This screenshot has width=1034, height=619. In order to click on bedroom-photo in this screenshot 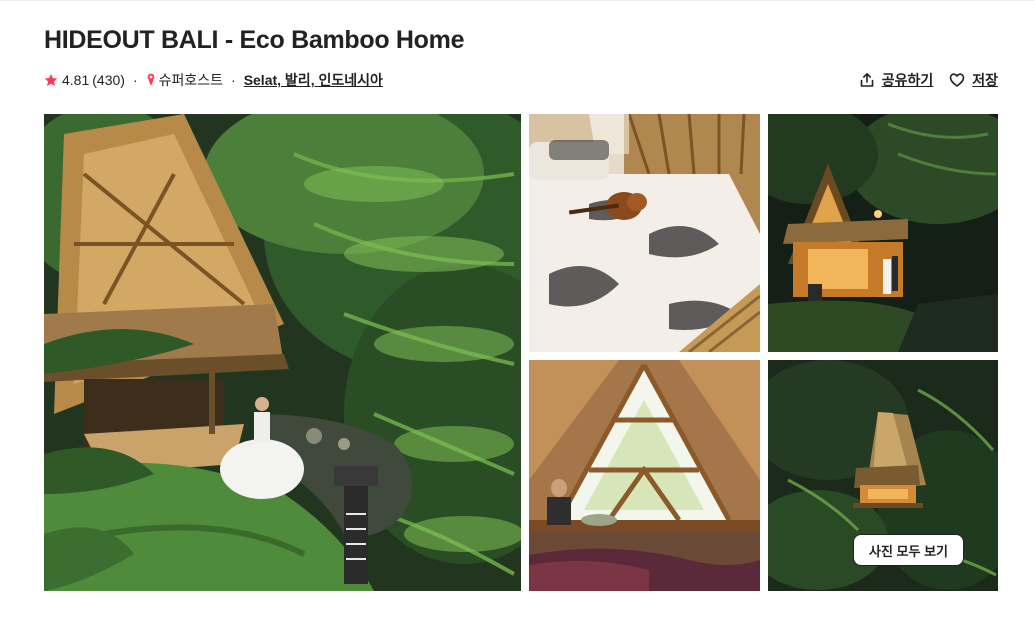, I will do `click(644, 233)`.